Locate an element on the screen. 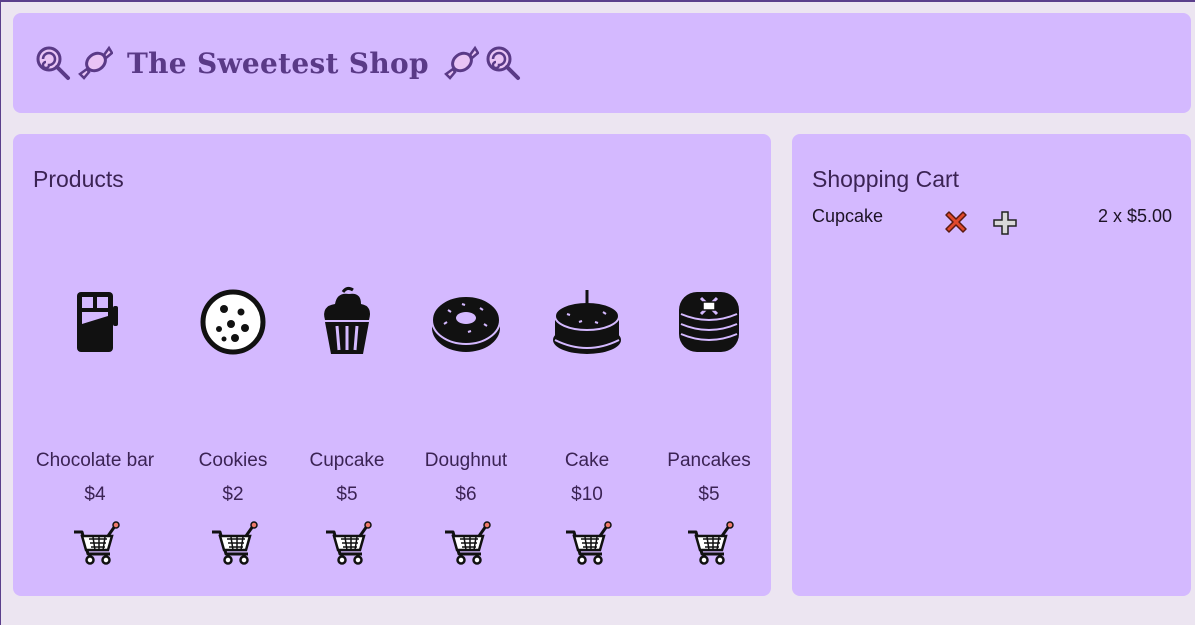 This screenshot has height=625, width=1195. product-card: Doughnut $6 is located at coordinates (466, 426).